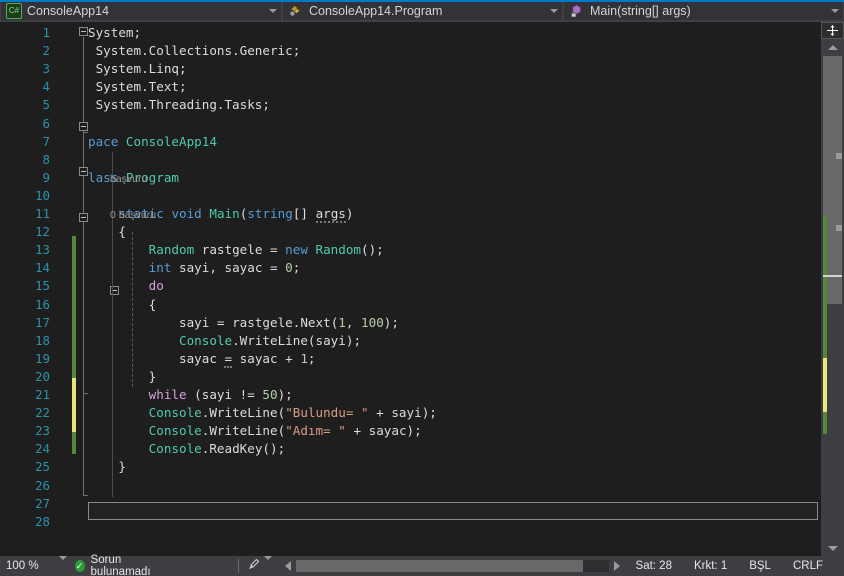  I want to click on build-status-label: Sorun bulunamadı, so click(120, 565).